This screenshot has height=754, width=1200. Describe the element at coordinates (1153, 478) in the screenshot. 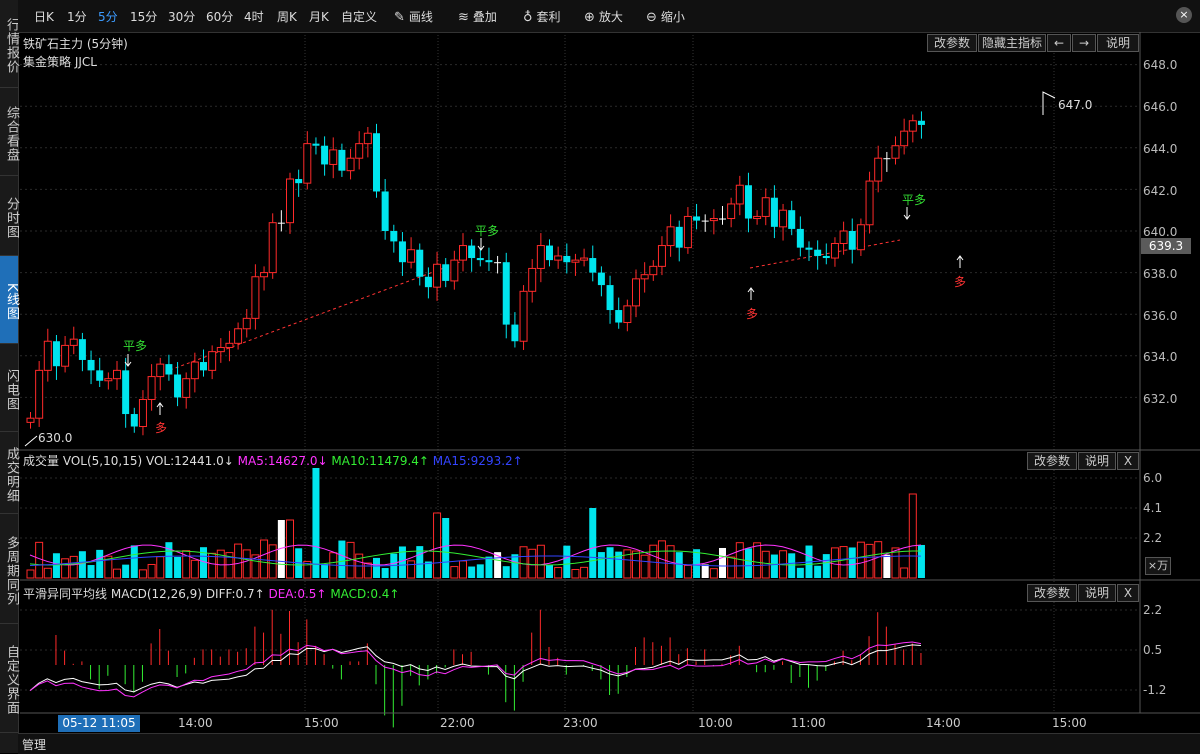

I see `volume-y-tick: 6.0` at that location.